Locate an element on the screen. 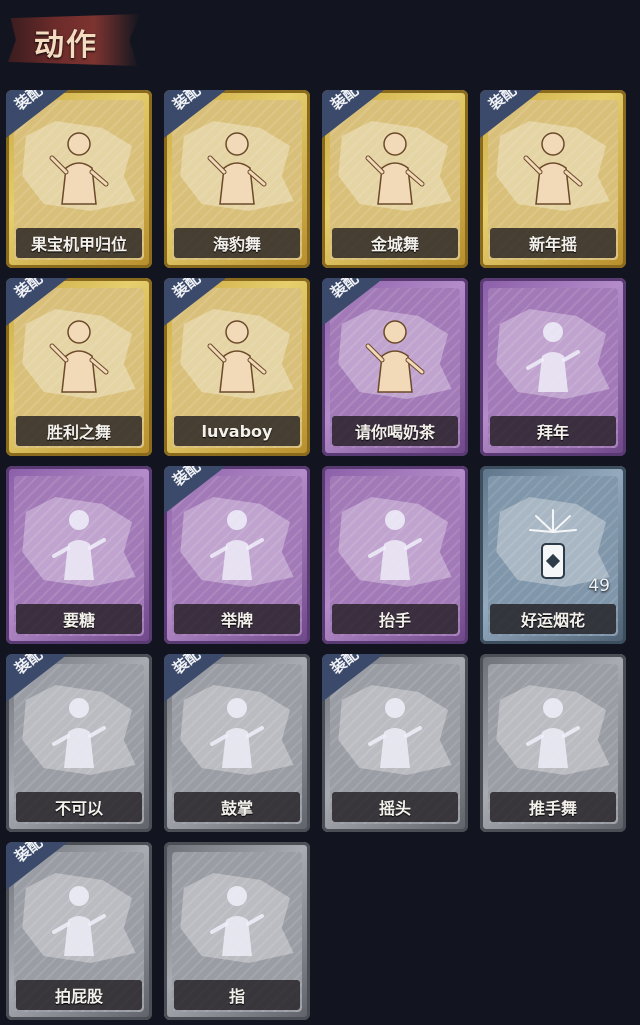 The width and height of the screenshot is (640, 1025). waving-figure-icon is located at coordinates (395, 168).